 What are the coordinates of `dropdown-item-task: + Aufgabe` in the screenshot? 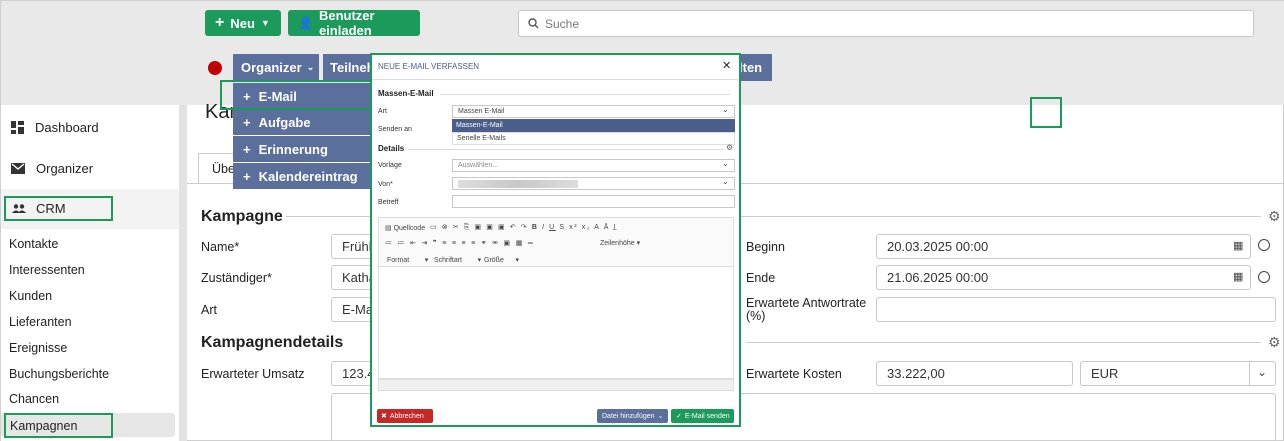 It's located at (303, 122).